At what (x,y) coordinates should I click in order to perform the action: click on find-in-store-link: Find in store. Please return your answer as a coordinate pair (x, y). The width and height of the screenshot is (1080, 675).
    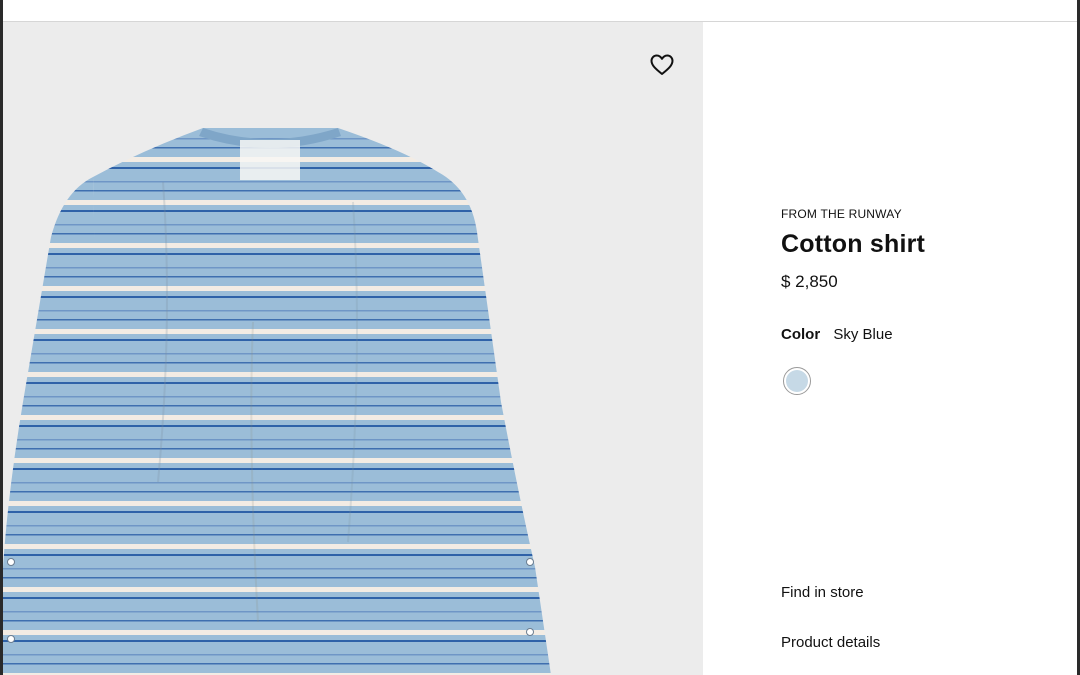
    Looking at the image, I should click on (822, 592).